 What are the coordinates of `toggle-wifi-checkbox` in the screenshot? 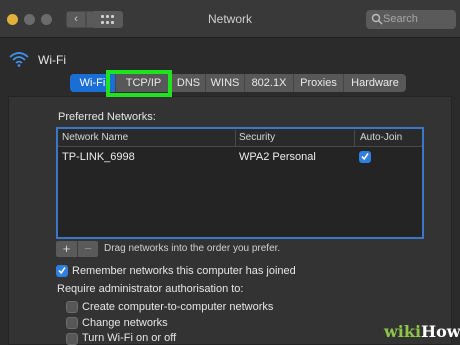 It's located at (72, 339).